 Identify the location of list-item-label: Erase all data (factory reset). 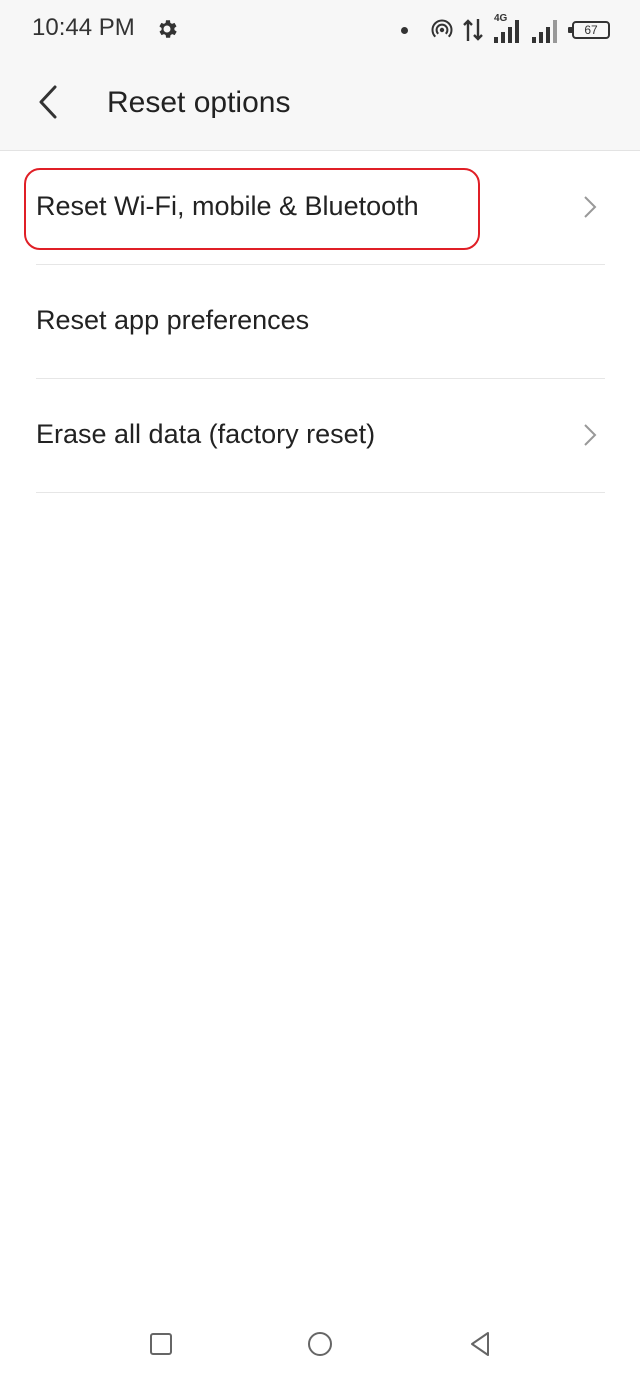
(206, 434).